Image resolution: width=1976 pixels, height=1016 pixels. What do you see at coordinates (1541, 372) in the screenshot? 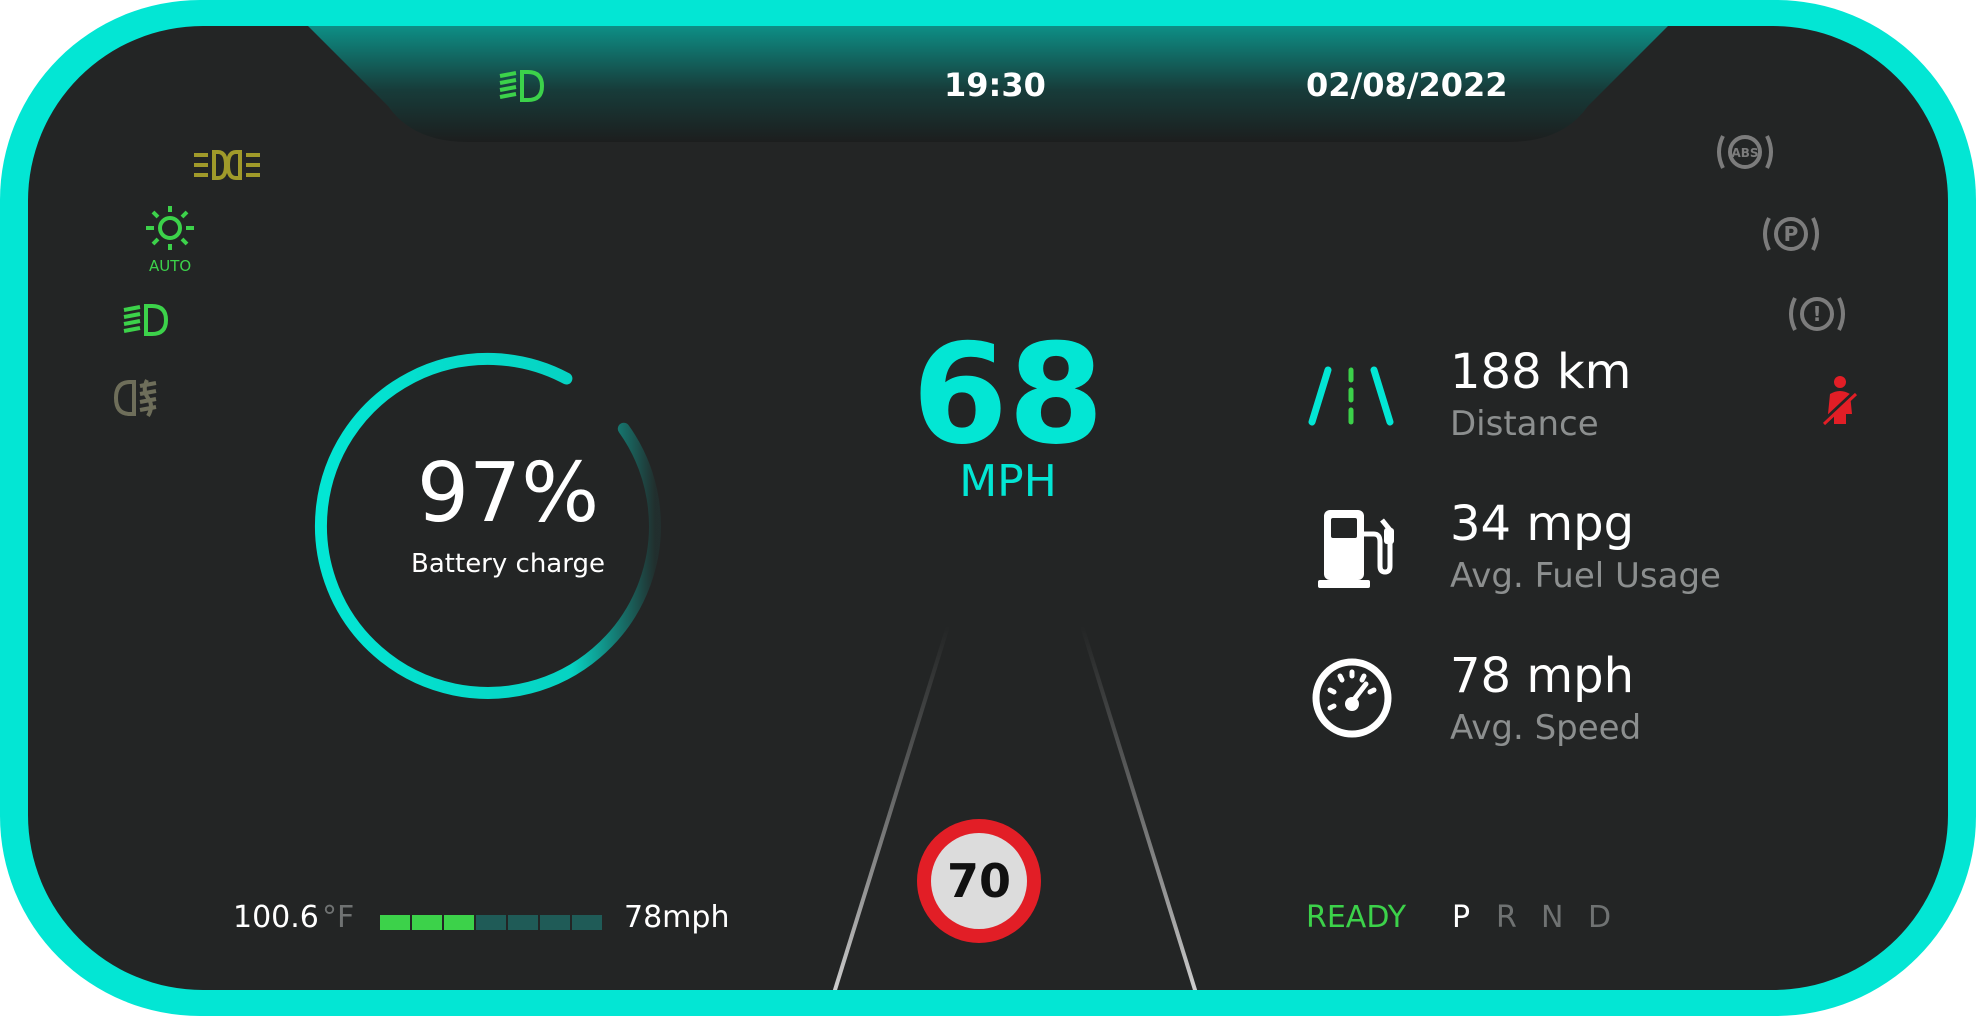
I see `distance-value: 188 km` at bounding box center [1541, 372].